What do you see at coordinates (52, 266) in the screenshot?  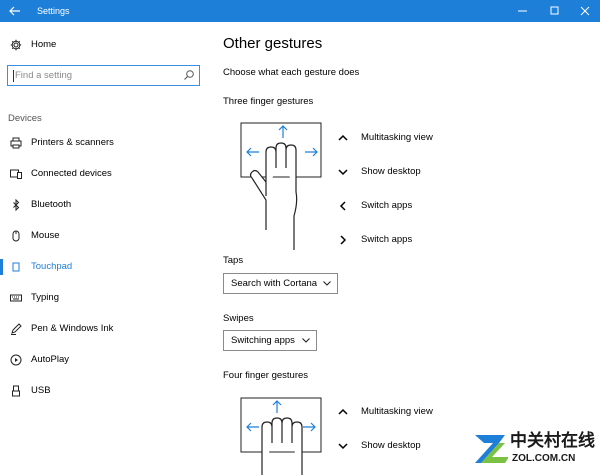 I see `sidebar-item-label: Touchpad` at bounding box center [52, 266].